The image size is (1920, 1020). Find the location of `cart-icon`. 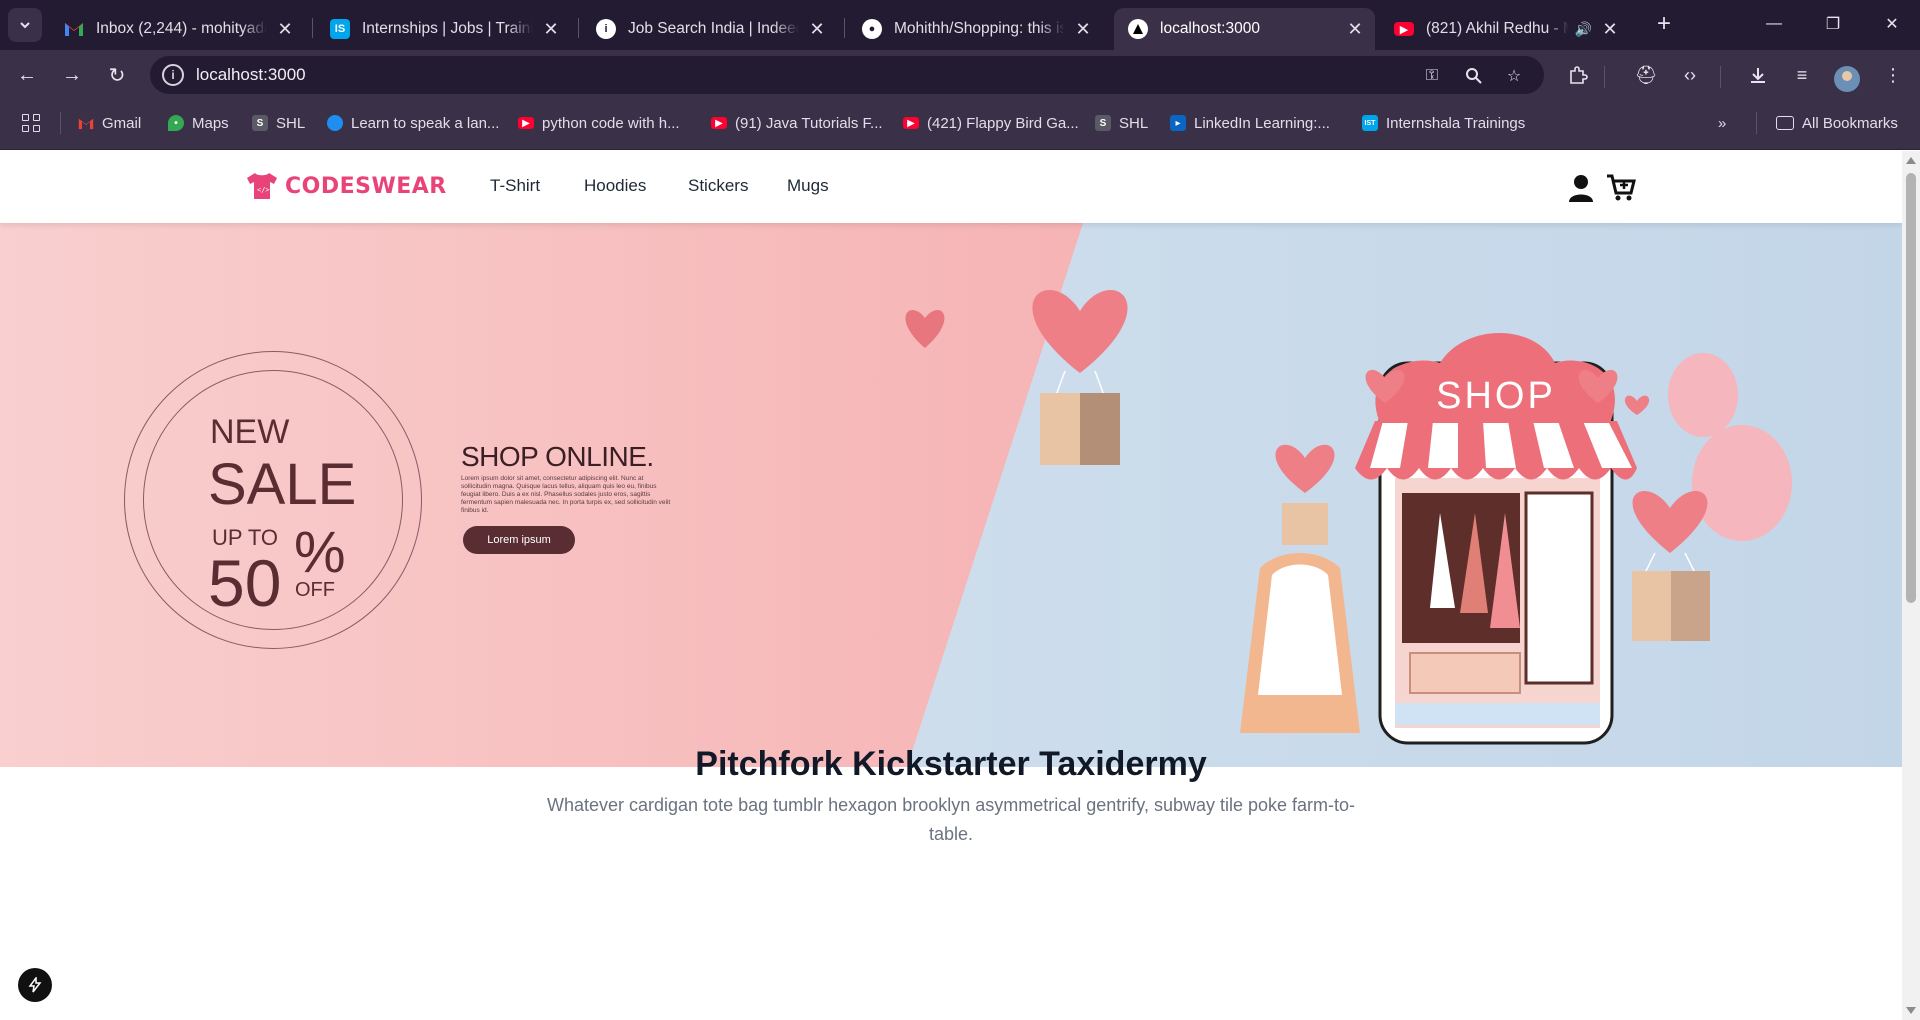

cart-icon is located at coordinates (1621, 188).